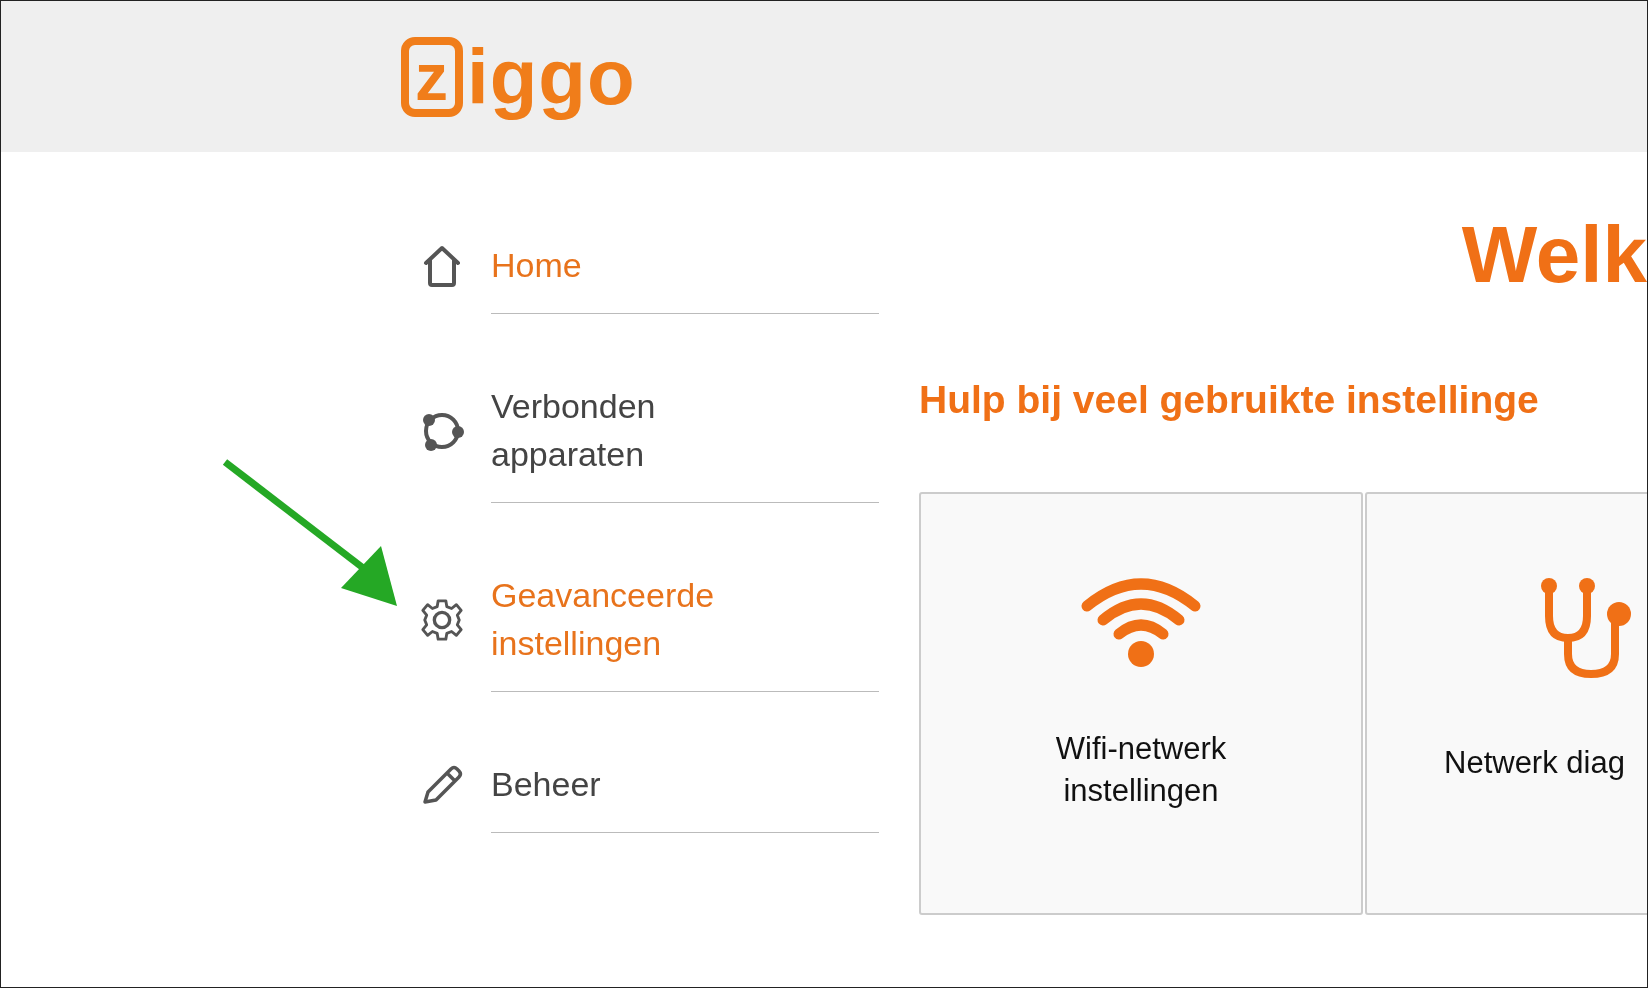 This screenshot has width=1648, height=988. Describe the element at coordinates (1141, 770) in the screenshot. I see `card-label: Wifi-netwerk instellingen` at that location.